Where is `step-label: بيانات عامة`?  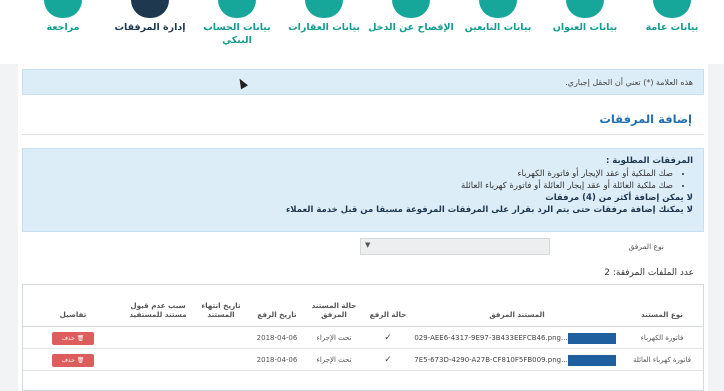
step-label: بيانات عامة is located at coordinates (672, 27).